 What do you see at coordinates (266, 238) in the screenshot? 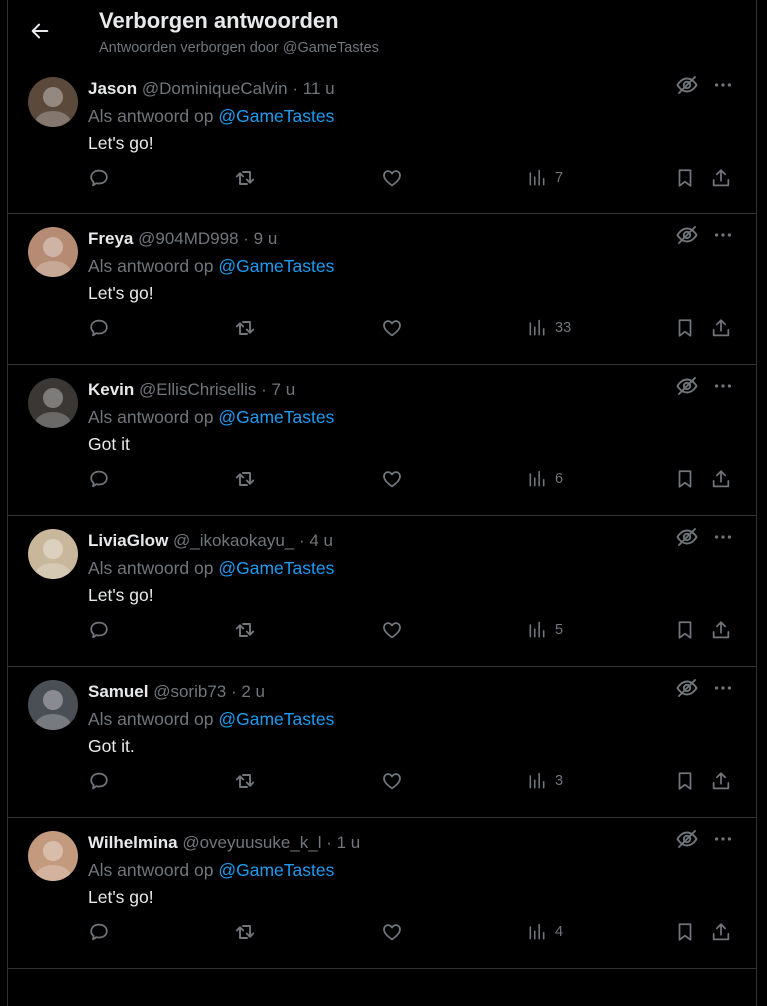
I see `timestamp: 9 u` at bounding box center [266, 238].